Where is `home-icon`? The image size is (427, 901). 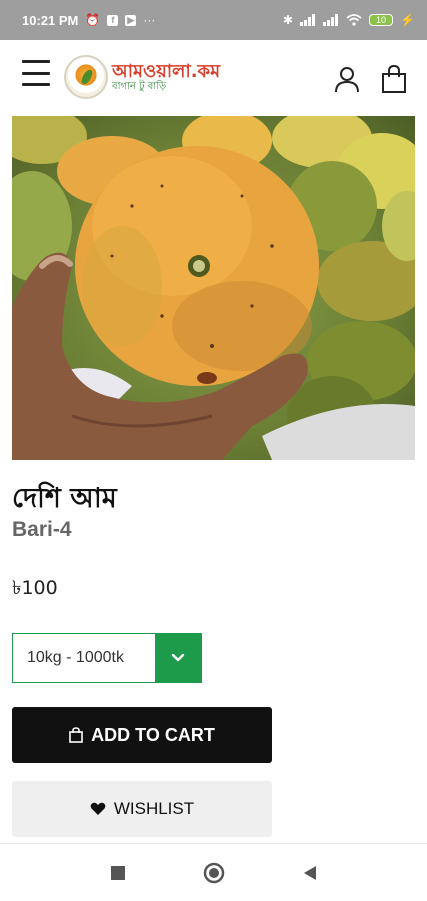
home-icon is located at coordinates (214, 873).